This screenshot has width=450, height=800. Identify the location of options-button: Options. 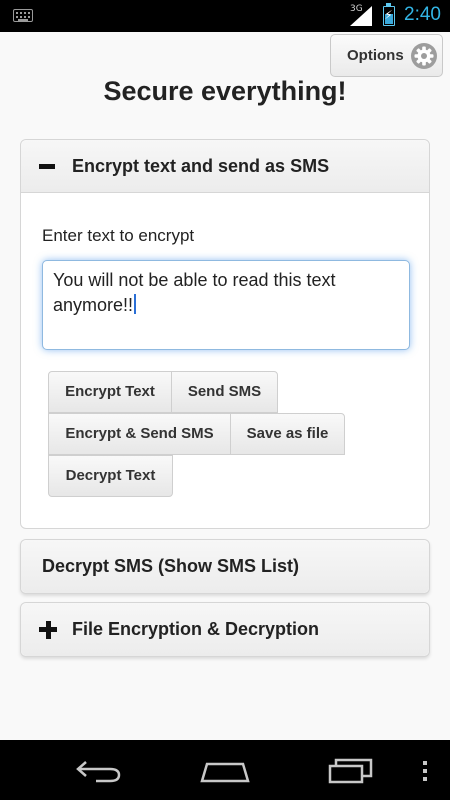
(386, 55).